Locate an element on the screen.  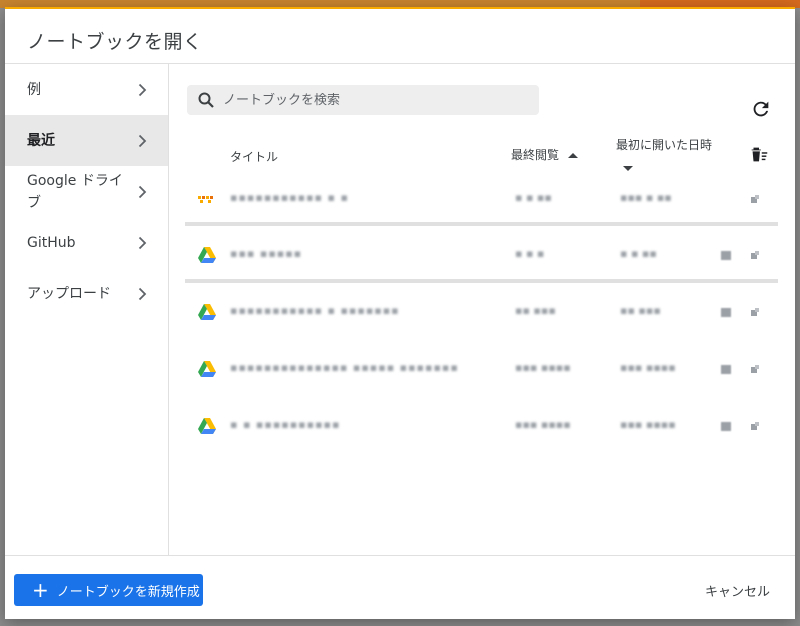
first-opened-value: ▪▪ ▪▪▪ is located at coordinates (640, 310).